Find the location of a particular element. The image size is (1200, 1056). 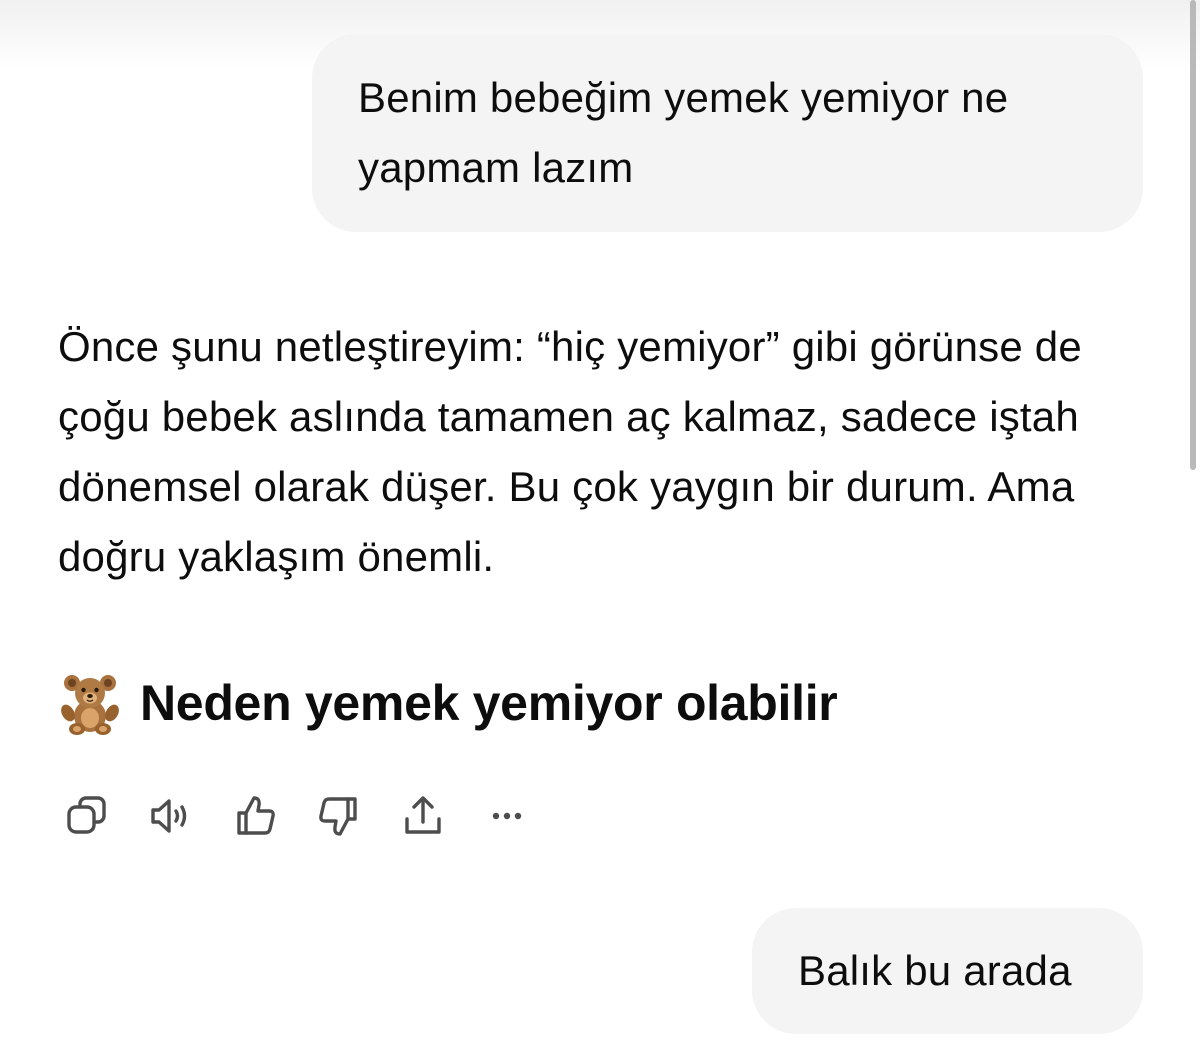

section-heading-text: Neden yemek yemiyor olabilir is located at coordinates (489, 703).